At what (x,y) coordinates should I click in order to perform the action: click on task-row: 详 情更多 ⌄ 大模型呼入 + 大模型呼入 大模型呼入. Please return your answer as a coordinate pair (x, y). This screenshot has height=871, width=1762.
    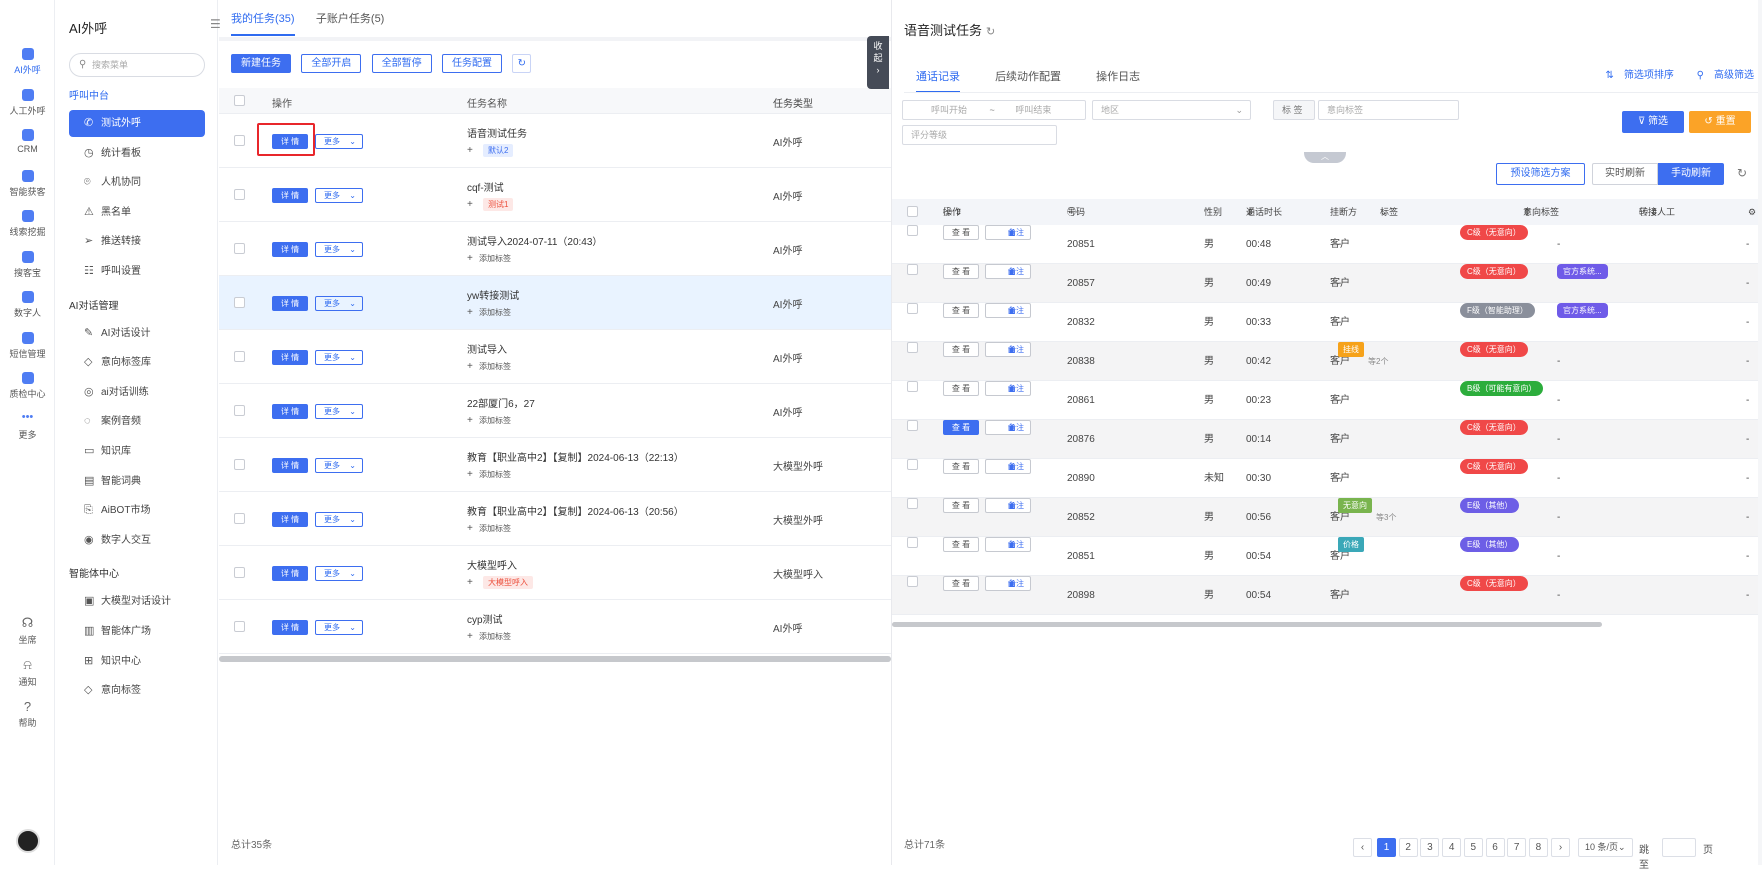
    Looking at the image, I should click on (555, 573).